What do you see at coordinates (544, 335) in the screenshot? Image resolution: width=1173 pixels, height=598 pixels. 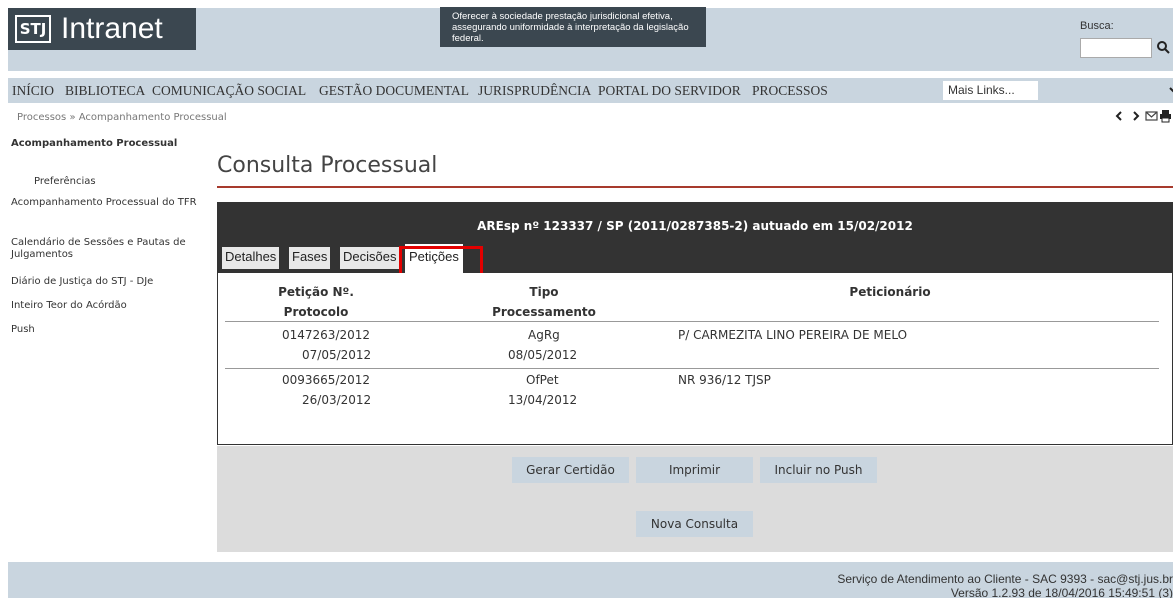 I see `cell-tipo: AgRg` at bounding box center [544, 335].